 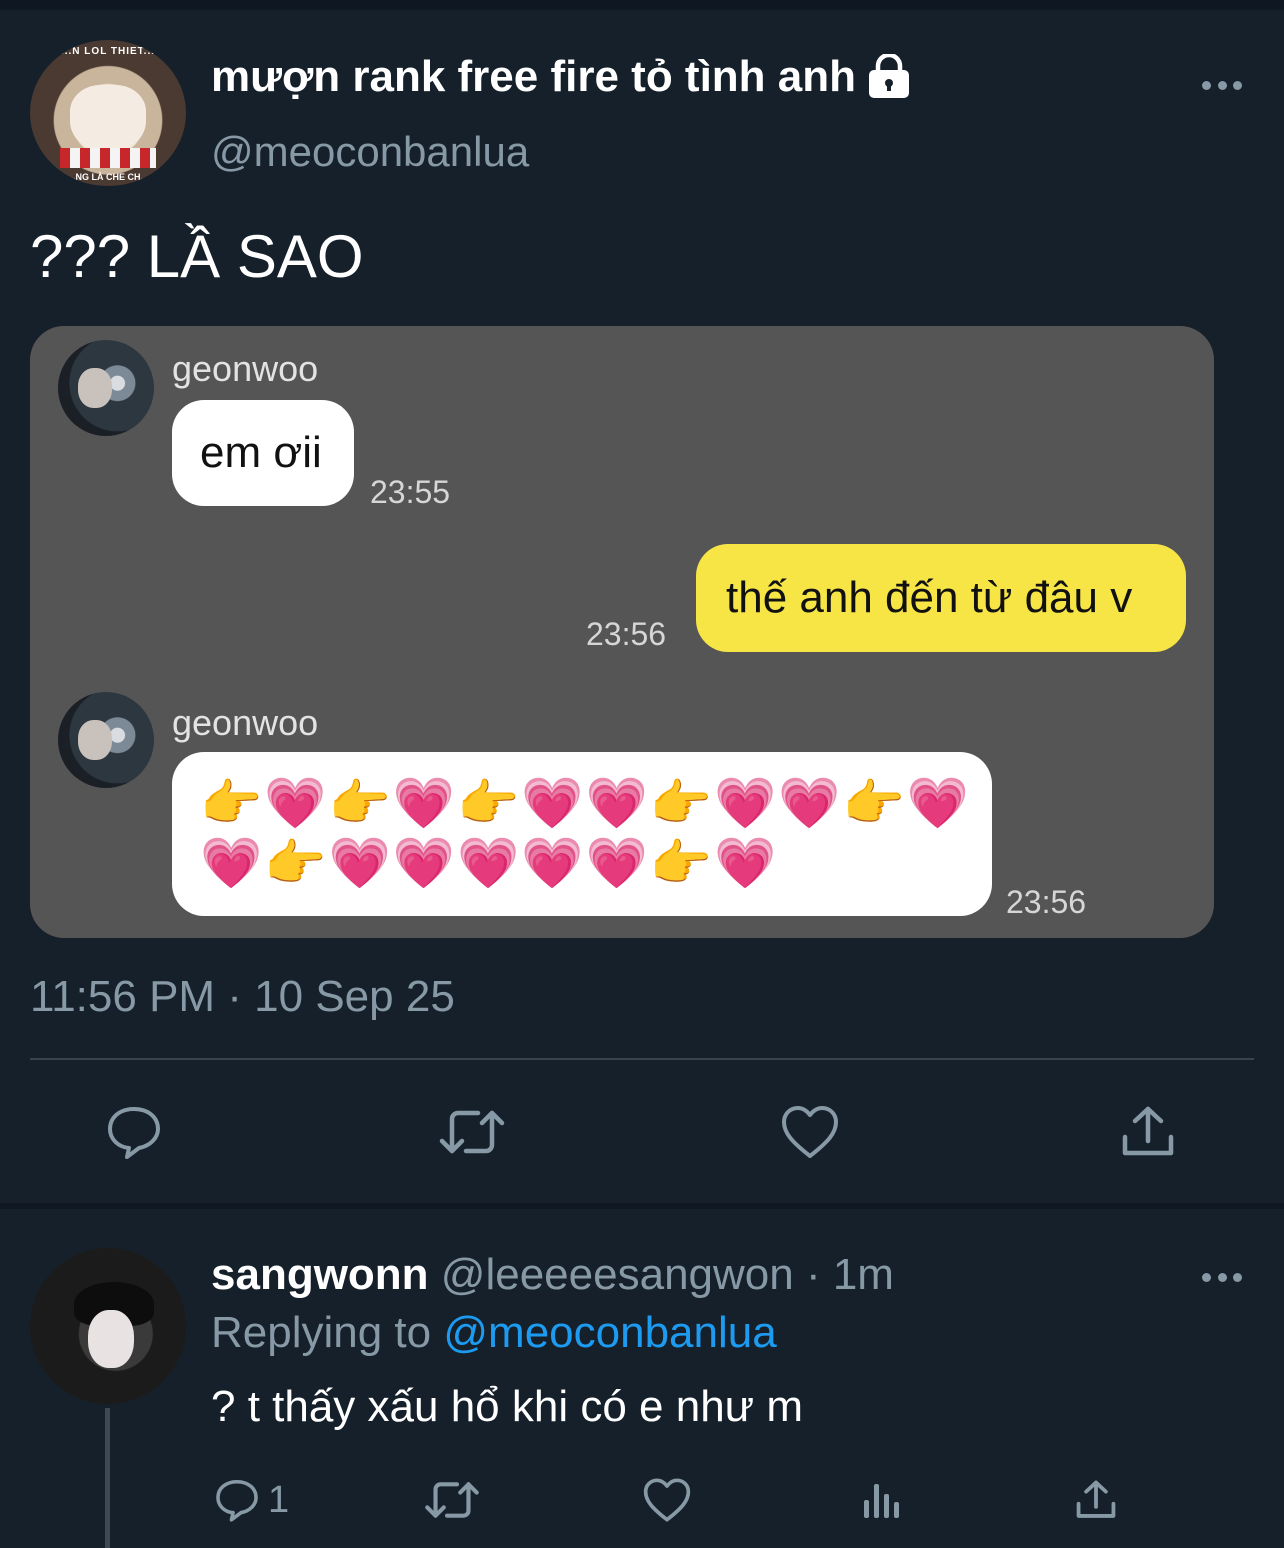 What do you see at coordinates (642, 5) in the screenshot?
I see `top-border` at bounding box center [642, 5].